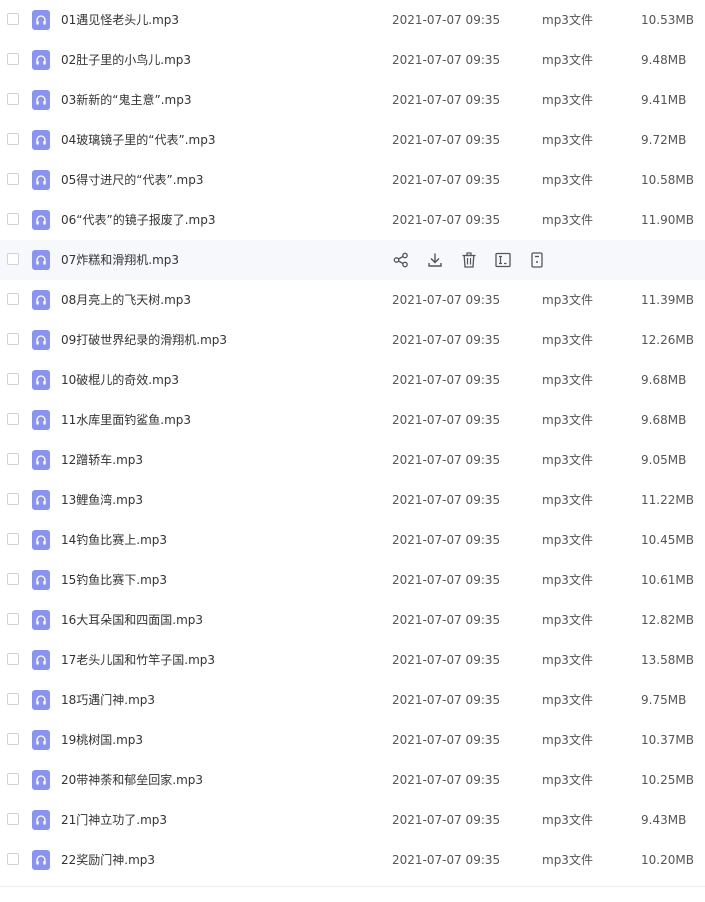 Image resolution: width=705 pixels, height=902 pixels. What do you see at coordinates (435, 260) in the screenshot?
I see `download-icon` at bounding box center [435, 260].